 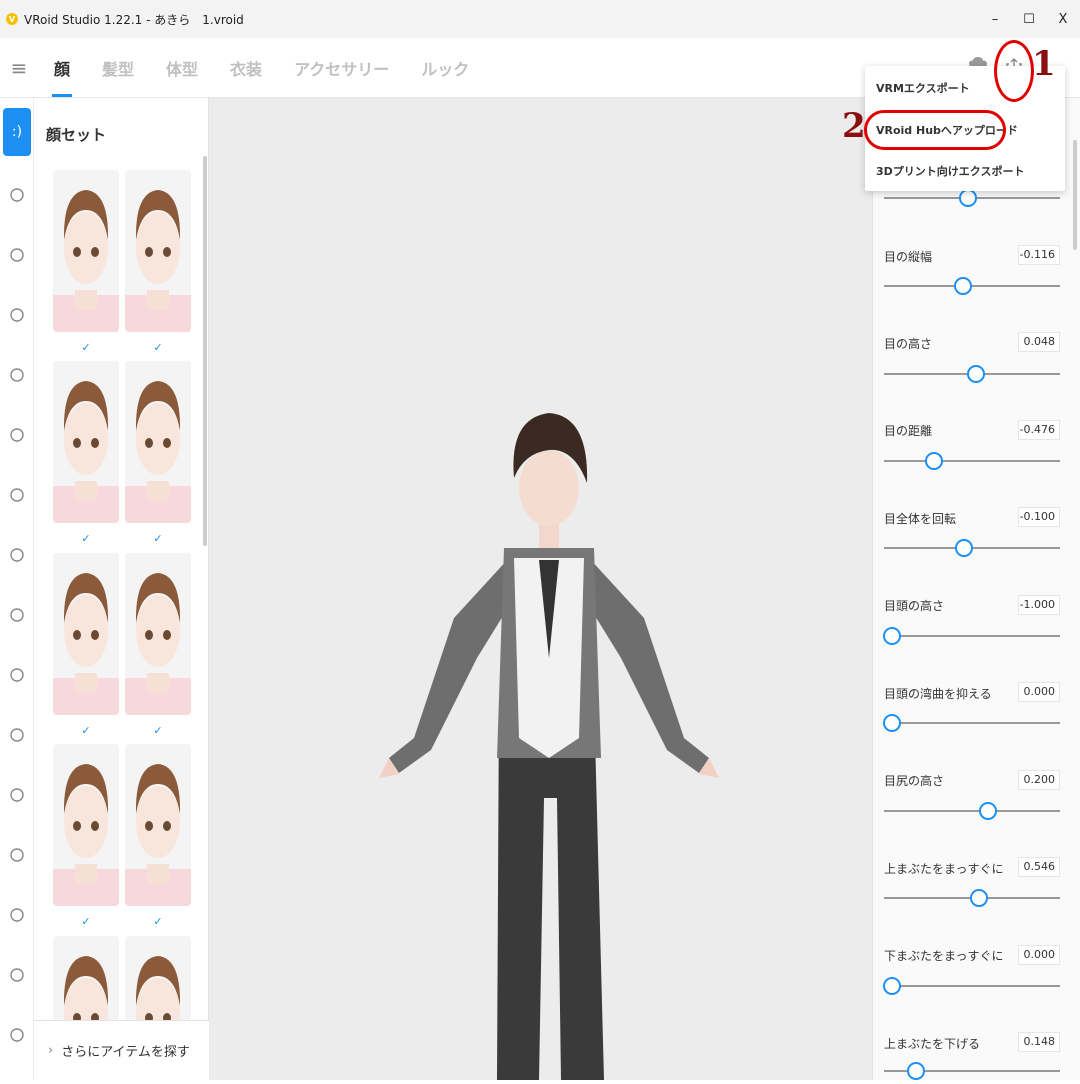 What do you see at coordinates (932, 1044) in the screenshot?
I see `slider-label: 上まぶたを下げる` at bounding box center [932, 1044].